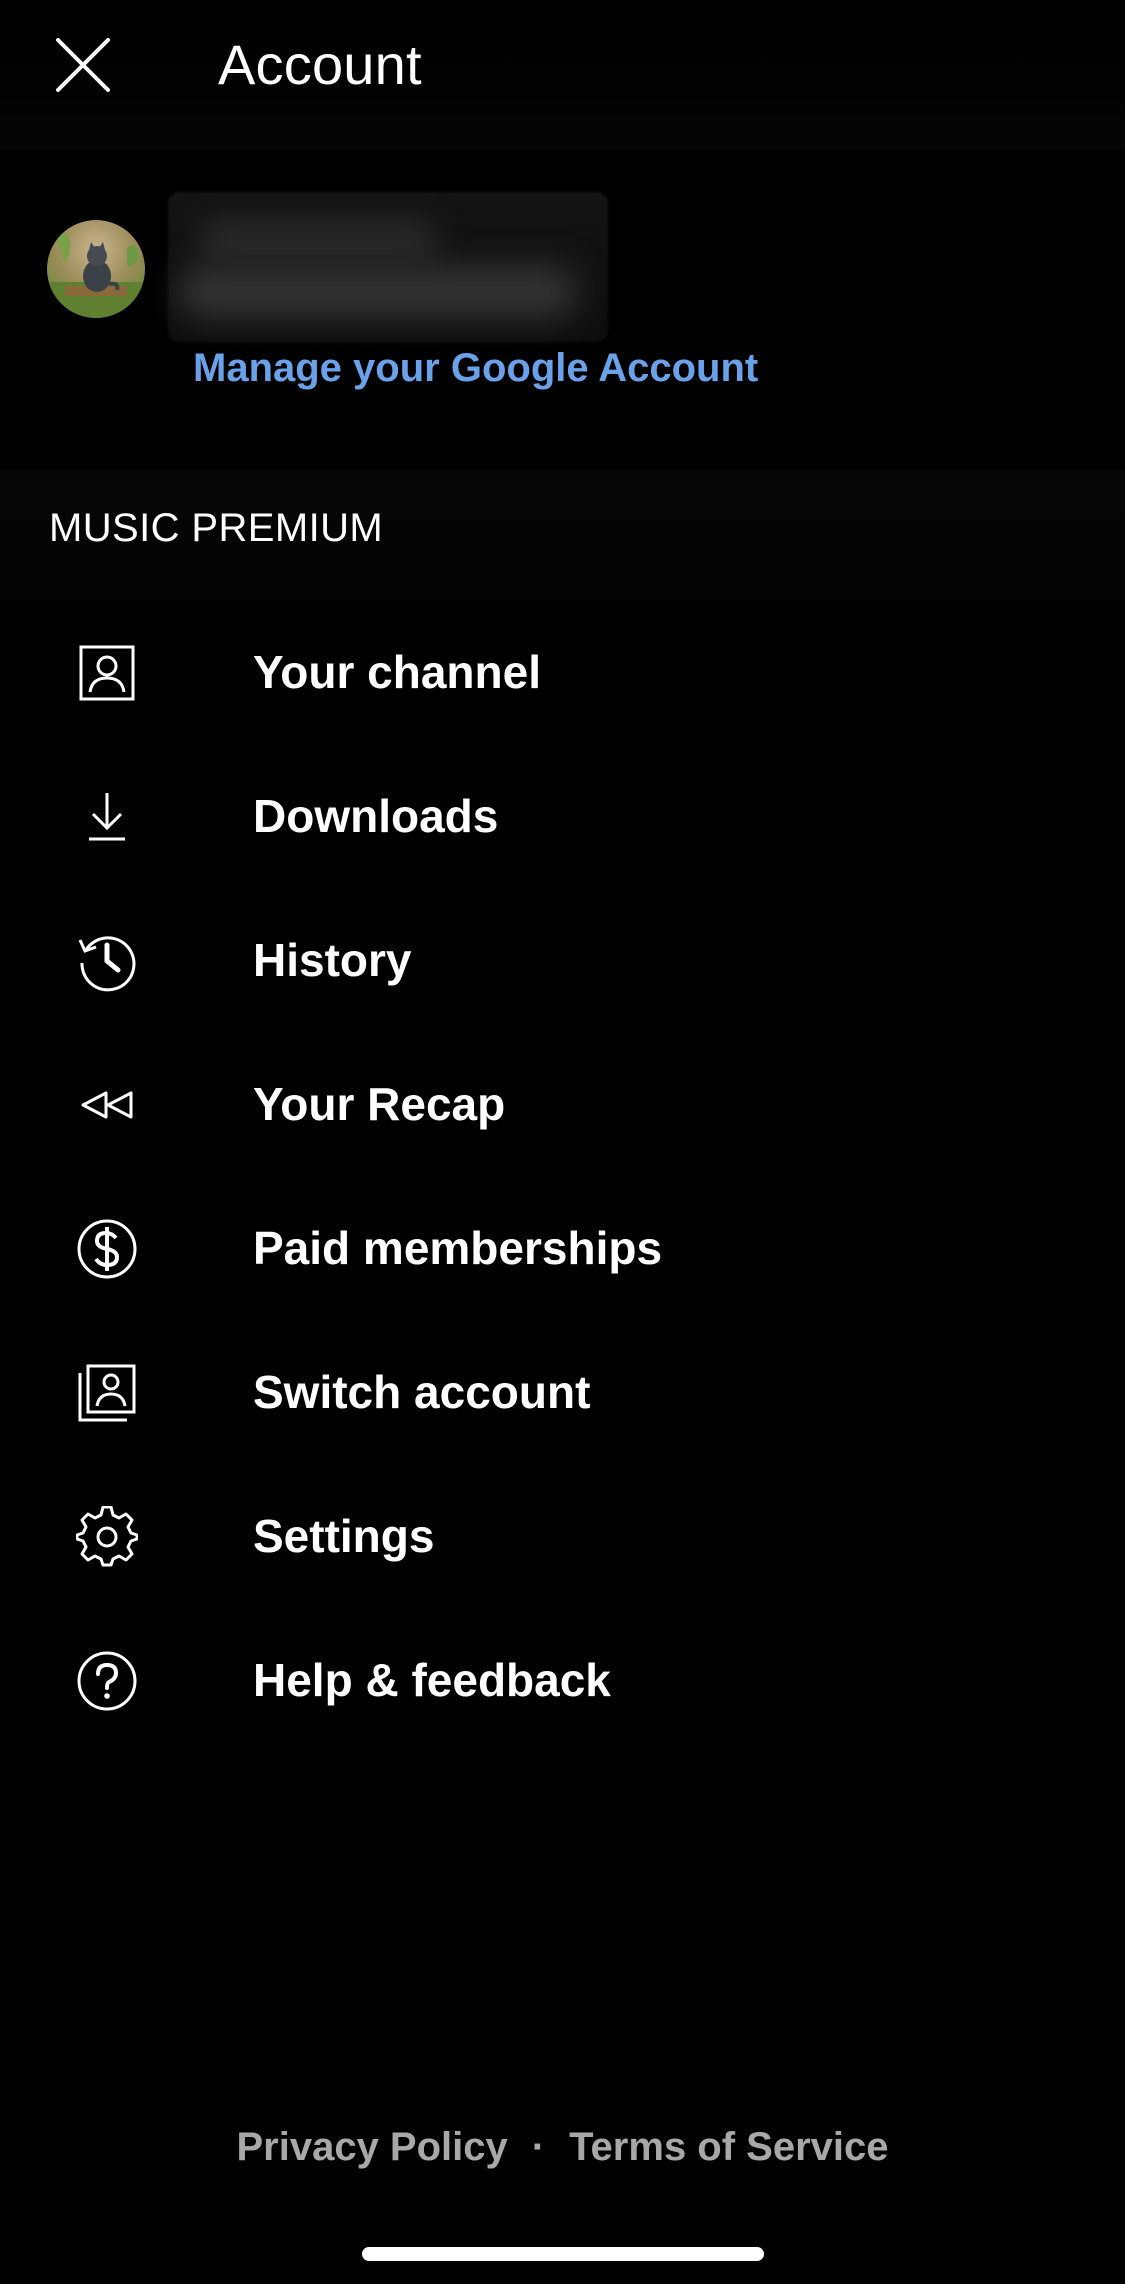 The height and width of the screenshot is (2284, 1125). Describe the element at coordinates (388, 267) in the screenshot. I see `account-name-redacted` at that location.